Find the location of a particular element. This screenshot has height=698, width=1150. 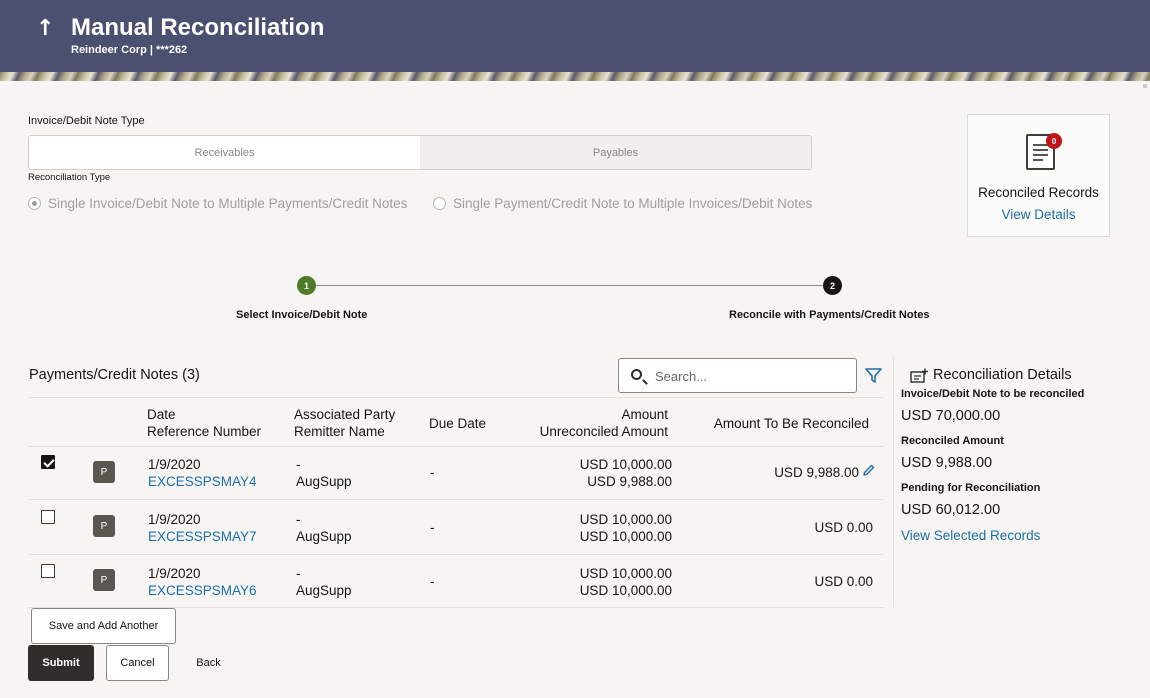

back-button: Back is located at coordinates (208, 663).